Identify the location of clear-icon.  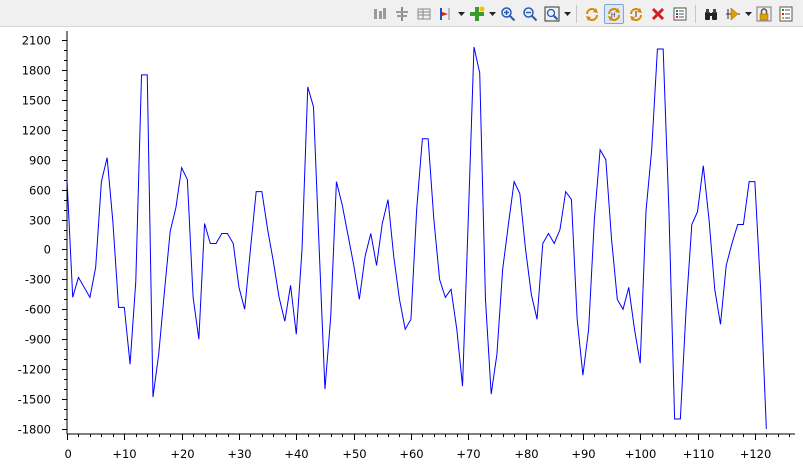
(658, 14).